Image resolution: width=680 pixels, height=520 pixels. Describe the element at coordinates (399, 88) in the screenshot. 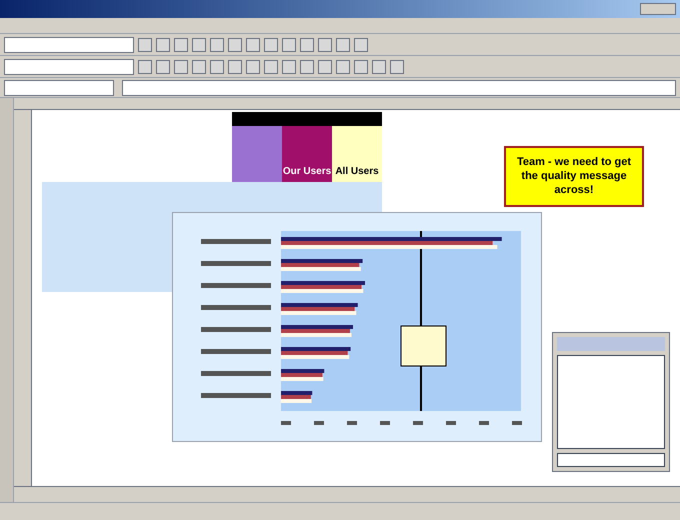

I see `formula-field` at that location.